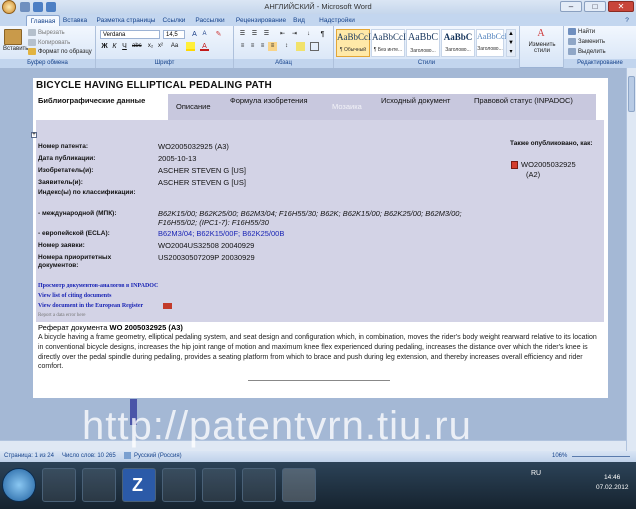 This screenshot has height=509, width=636. Describe the element at coordinates (300, 46) in the screenshot. I see `shading-icon` at that location.